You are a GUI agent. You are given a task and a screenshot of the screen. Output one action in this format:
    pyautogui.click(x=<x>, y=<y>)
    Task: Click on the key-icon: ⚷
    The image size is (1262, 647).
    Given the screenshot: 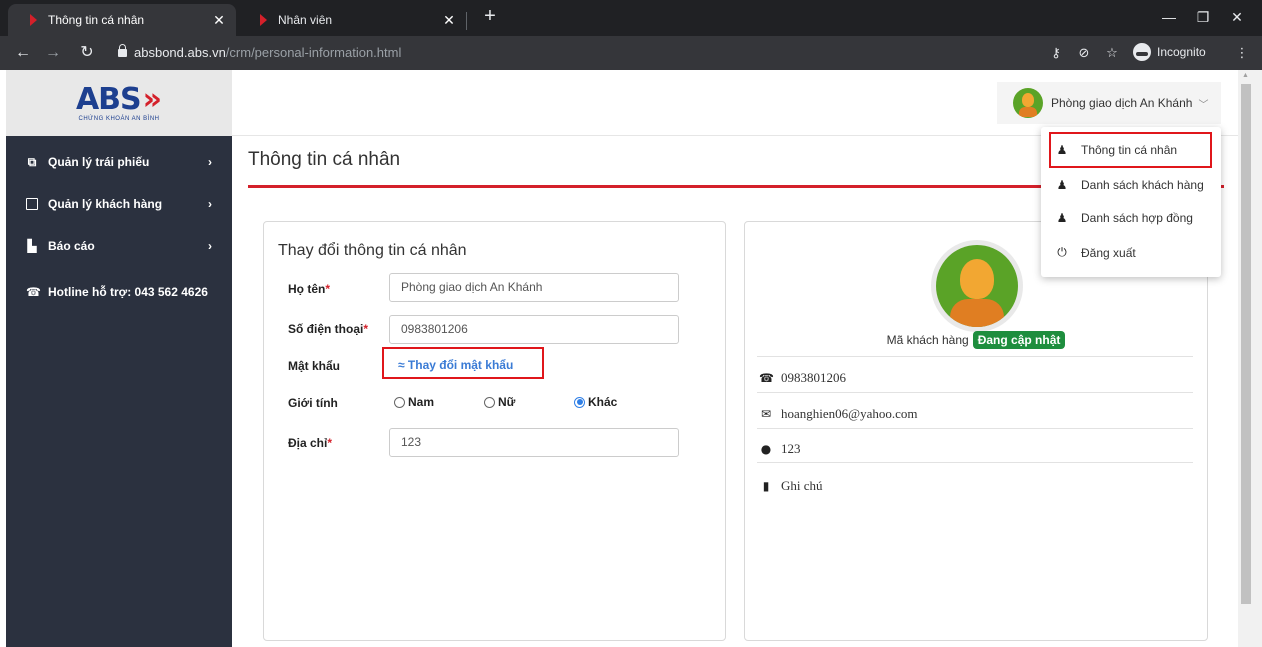 What is the action you would take?
    pyautogui.click(x=1056, y=53)
    